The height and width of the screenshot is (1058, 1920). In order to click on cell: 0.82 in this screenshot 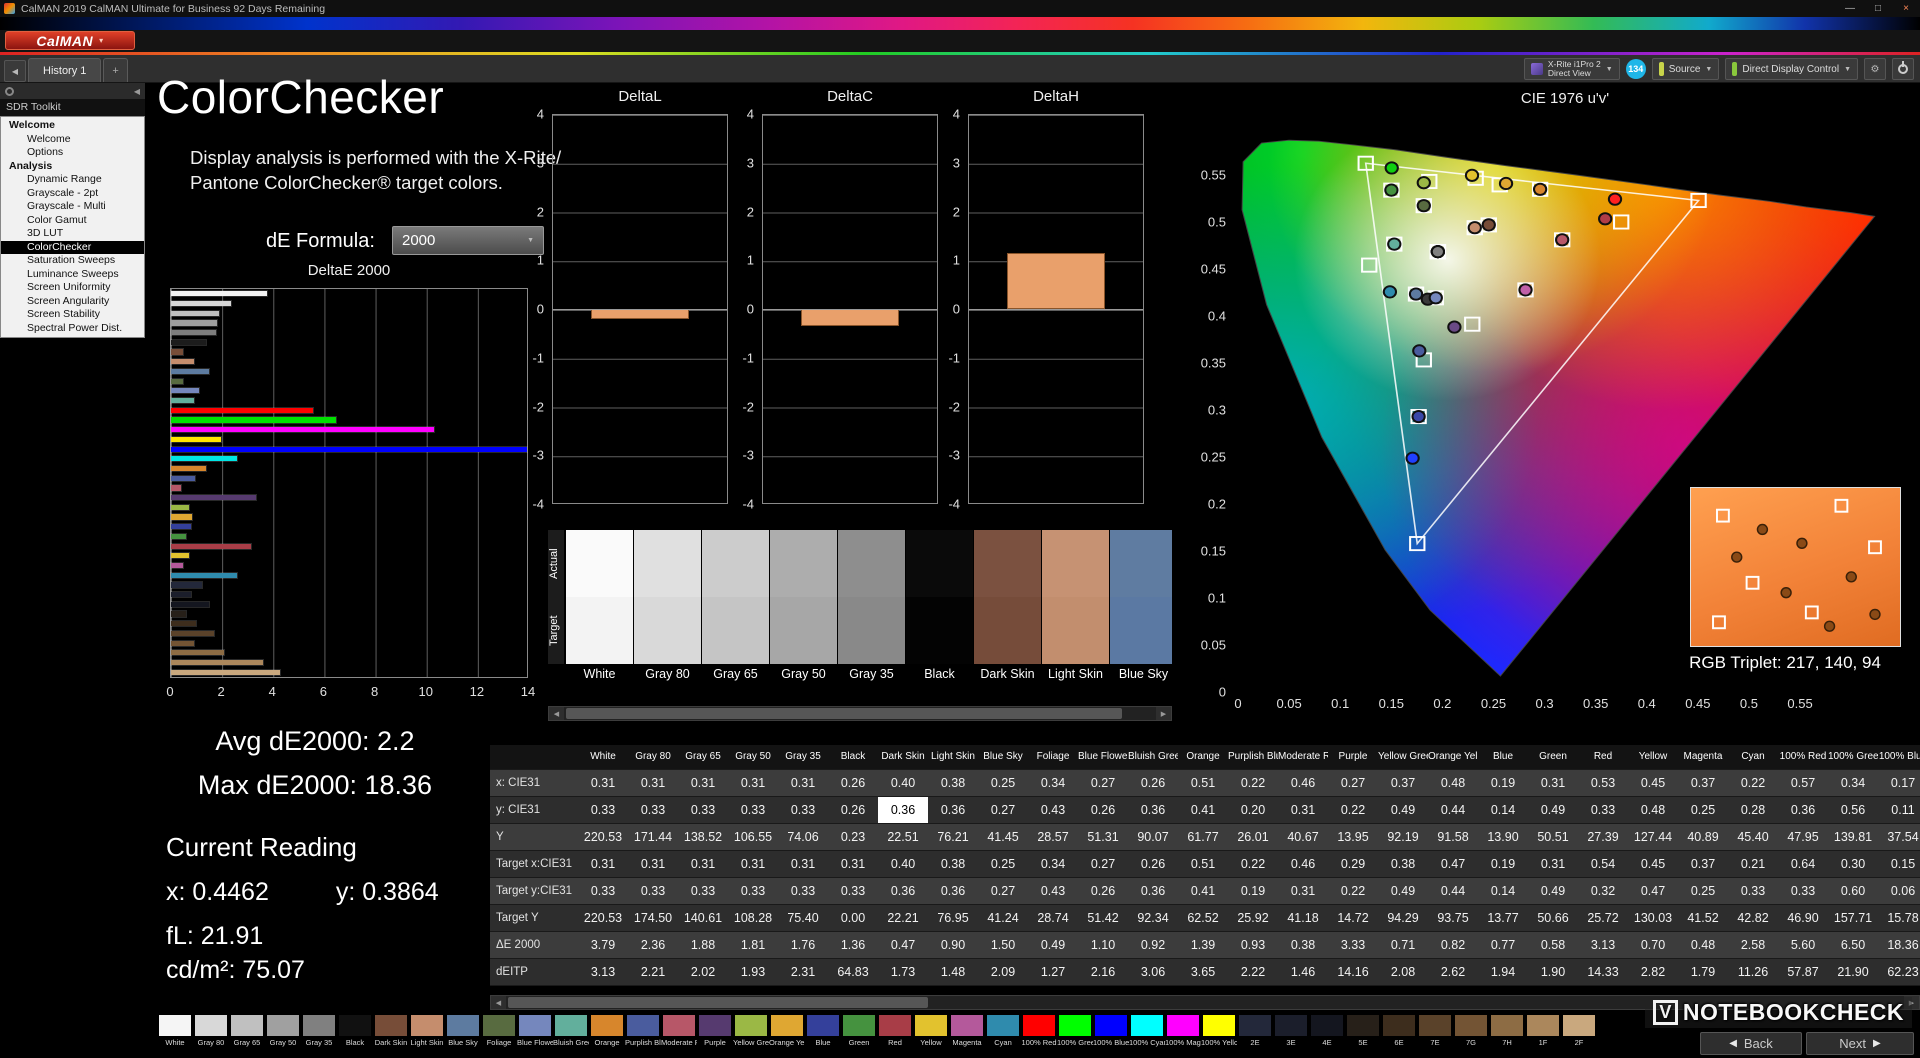, I will do `click(1453, 945)`.